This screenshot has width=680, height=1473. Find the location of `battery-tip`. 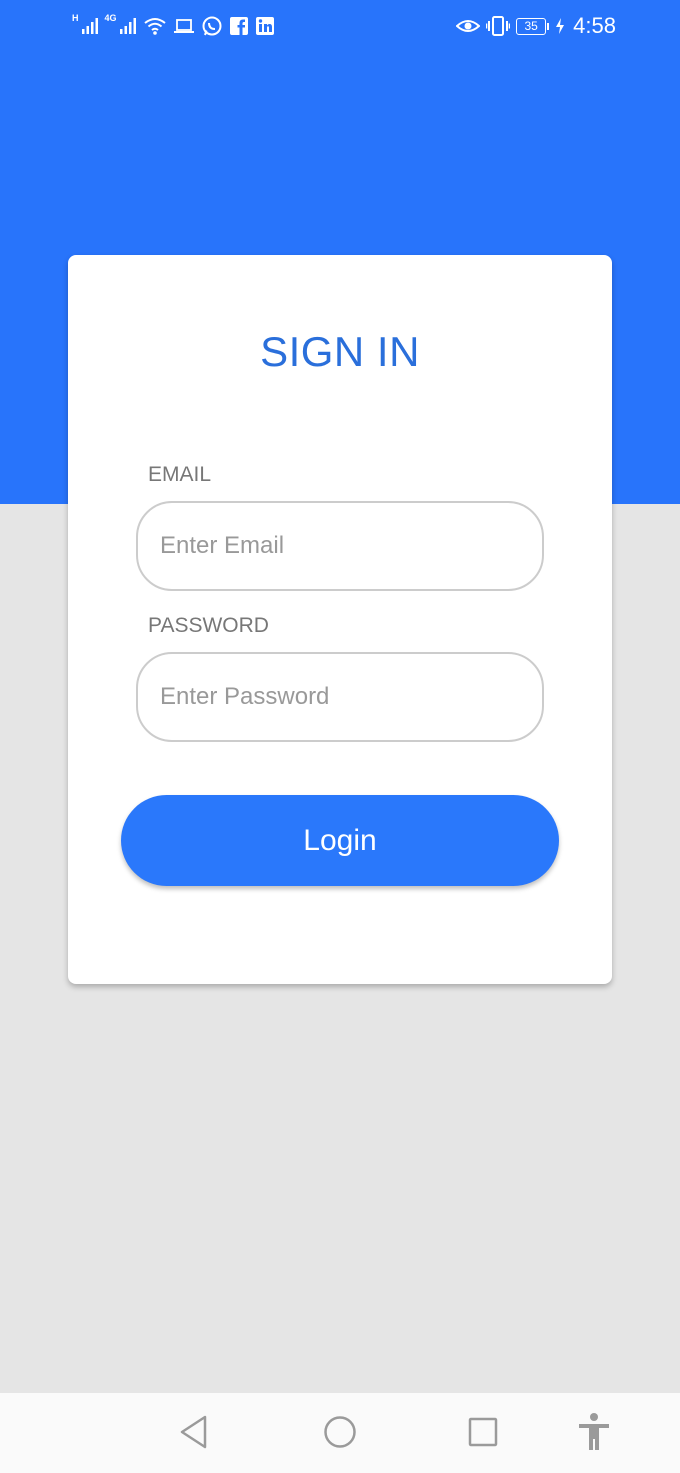

battery-tip is located at coordinates (548, 26).